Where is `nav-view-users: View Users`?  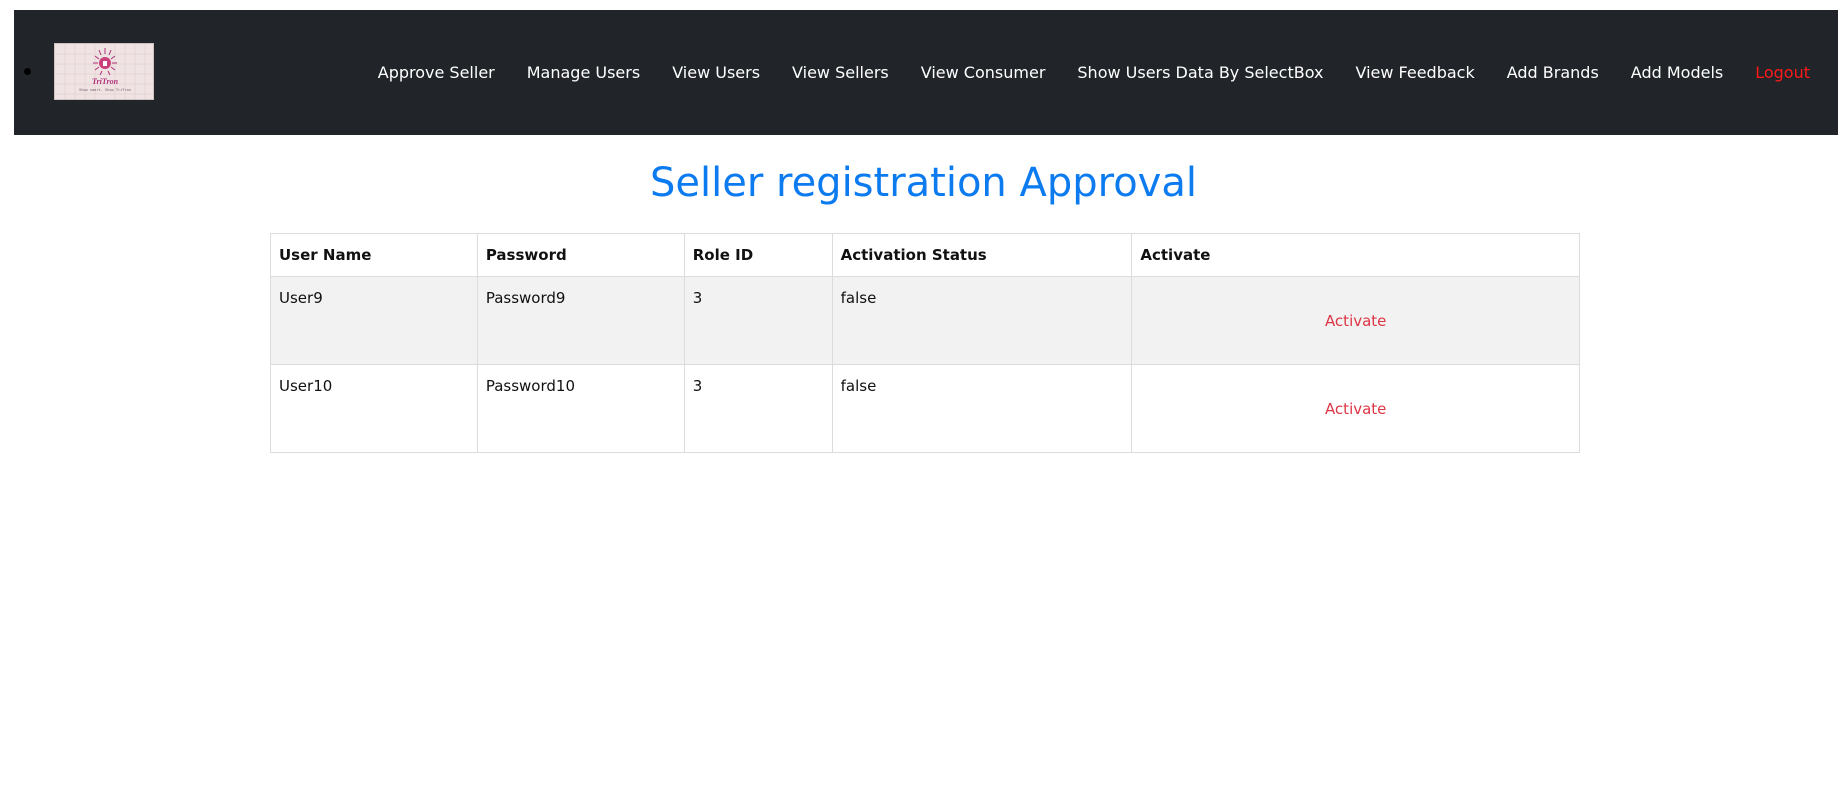 nav-view-users: View Users is located at coordinates (716, 72).